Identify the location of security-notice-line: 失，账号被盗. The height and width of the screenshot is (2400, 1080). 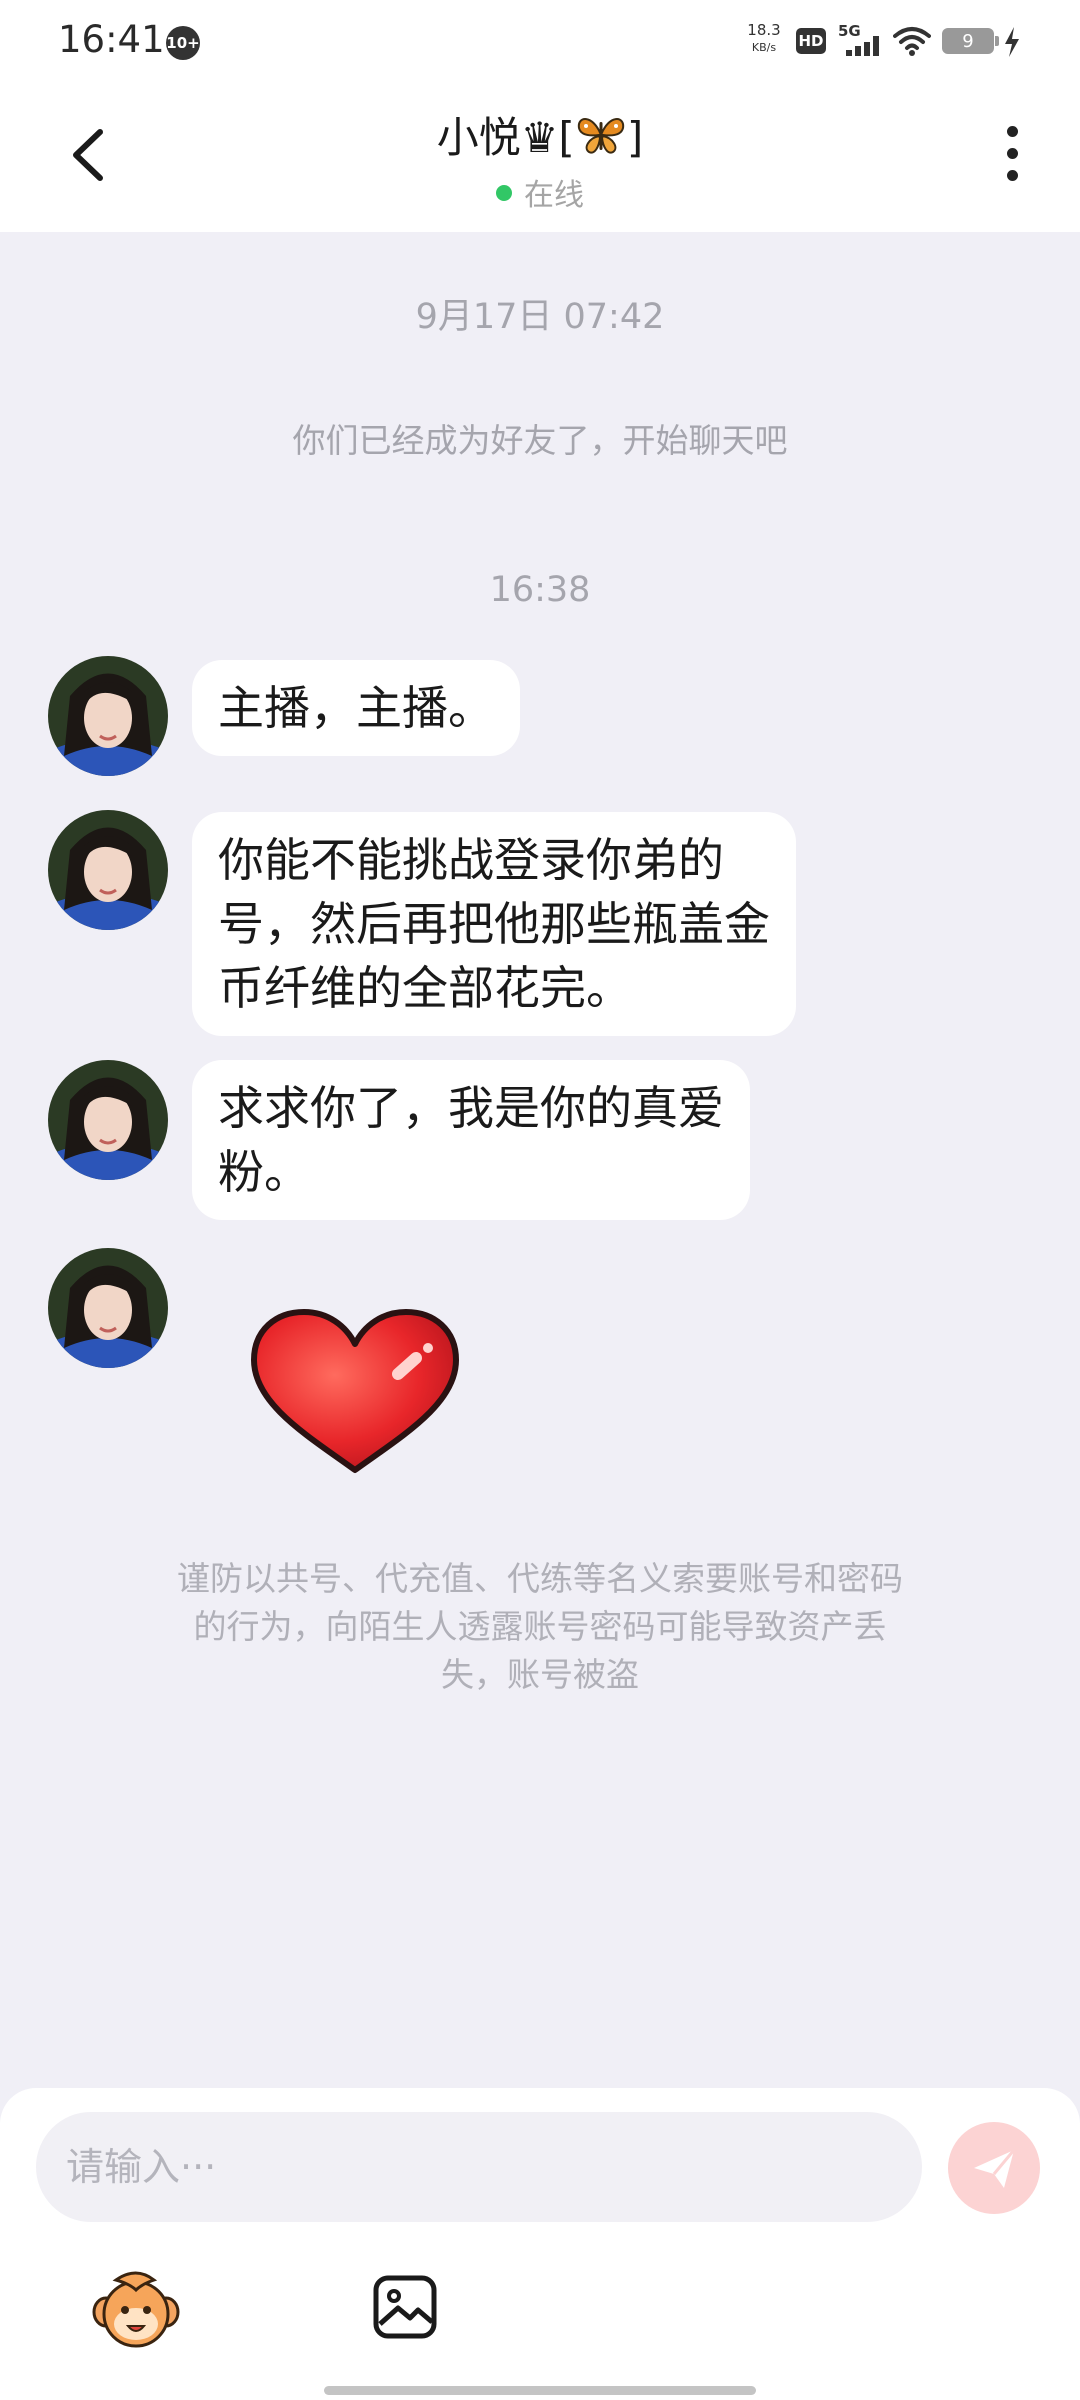
(540, 1674).